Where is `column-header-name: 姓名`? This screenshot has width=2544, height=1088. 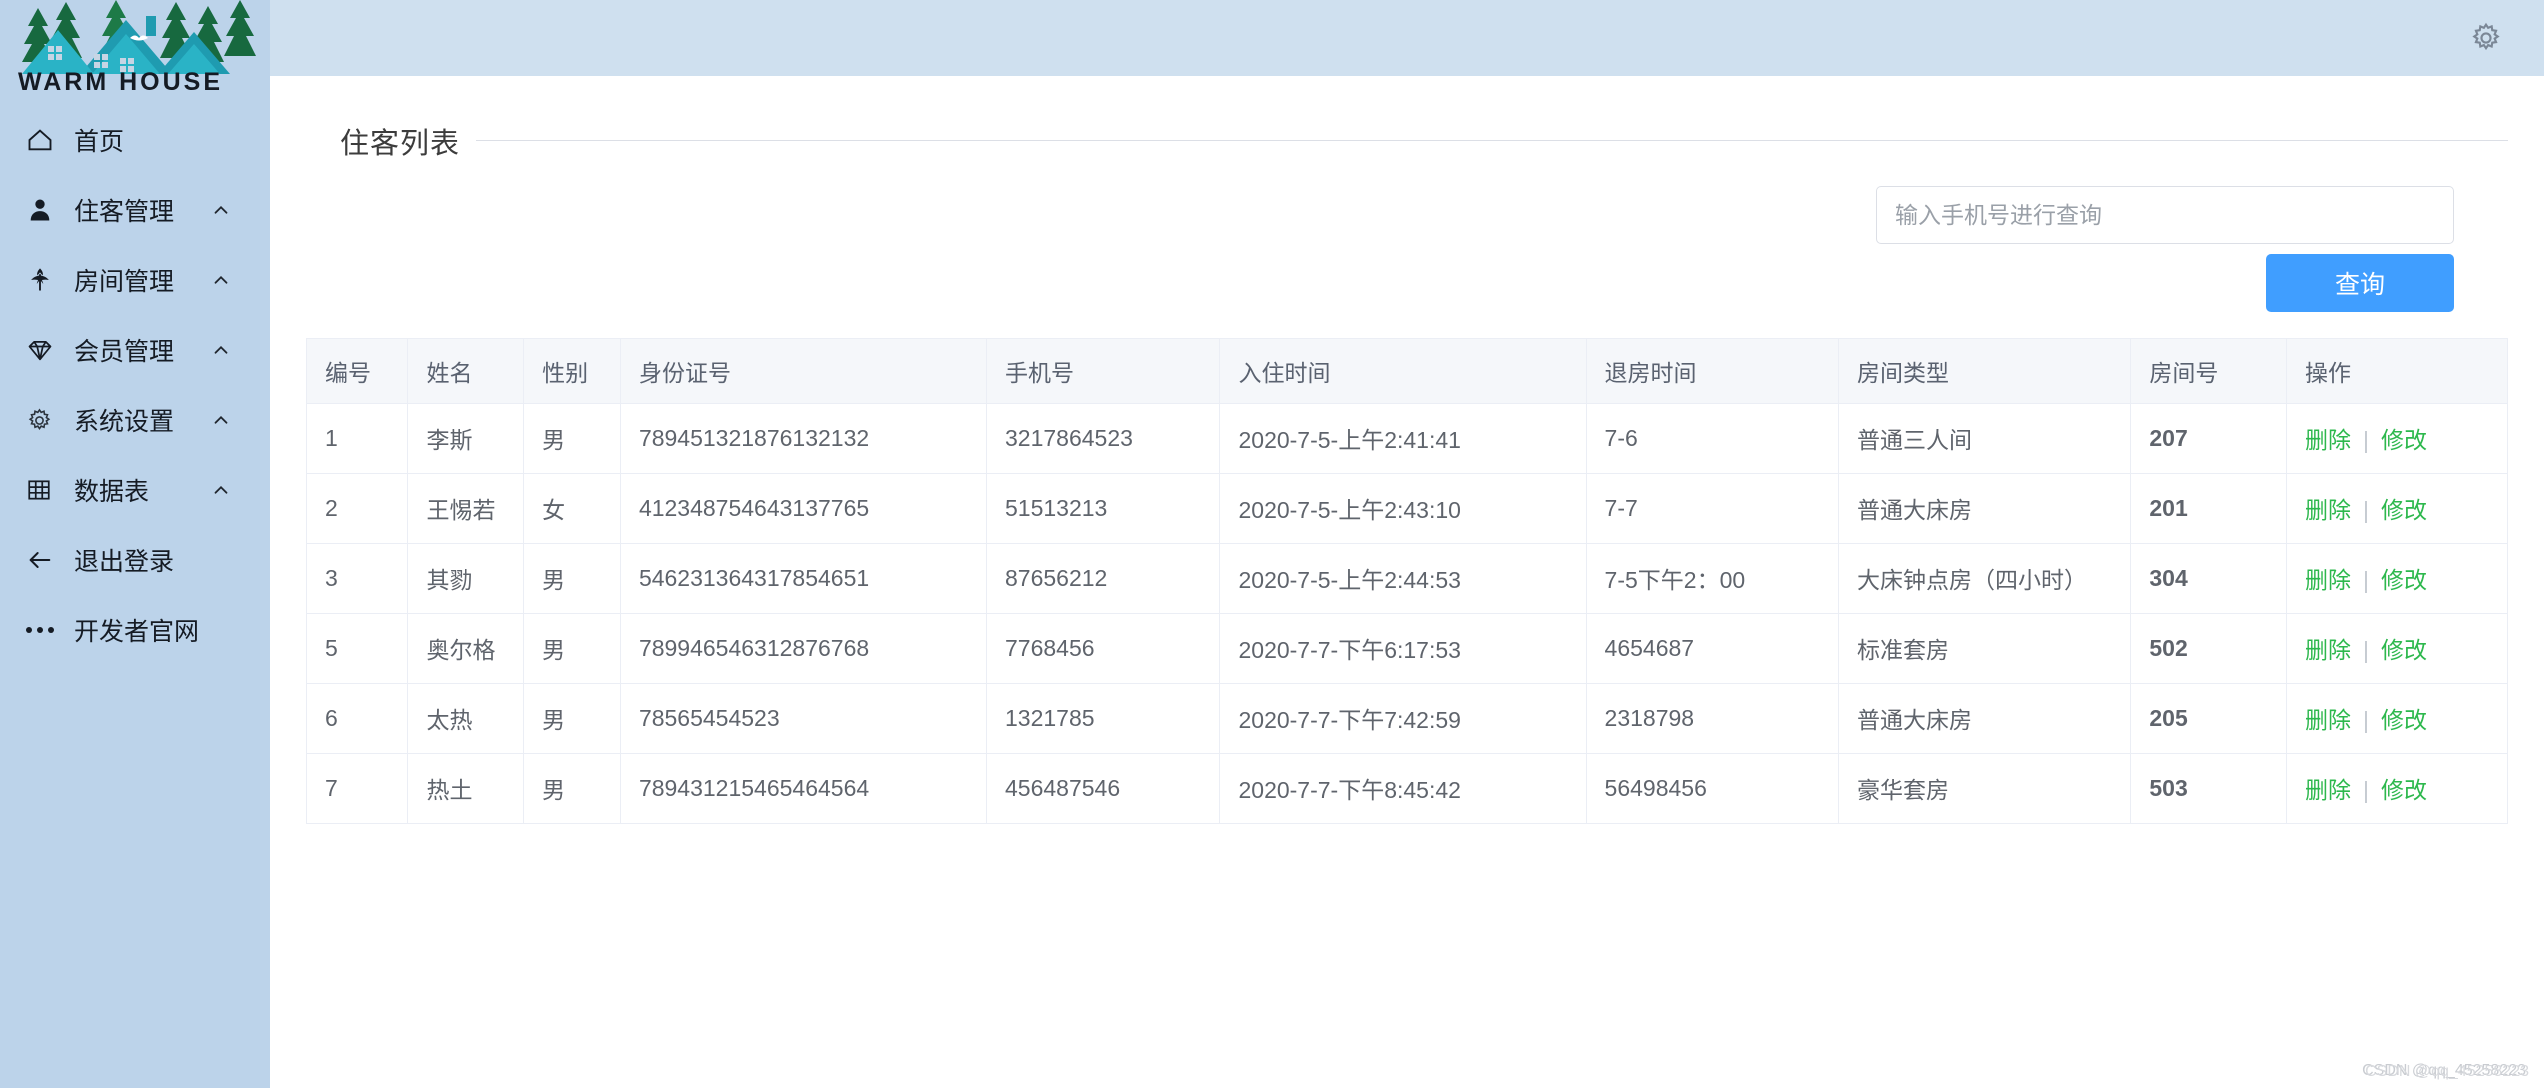
column-header-name: 姓名 is located at coordinates (466, 371).